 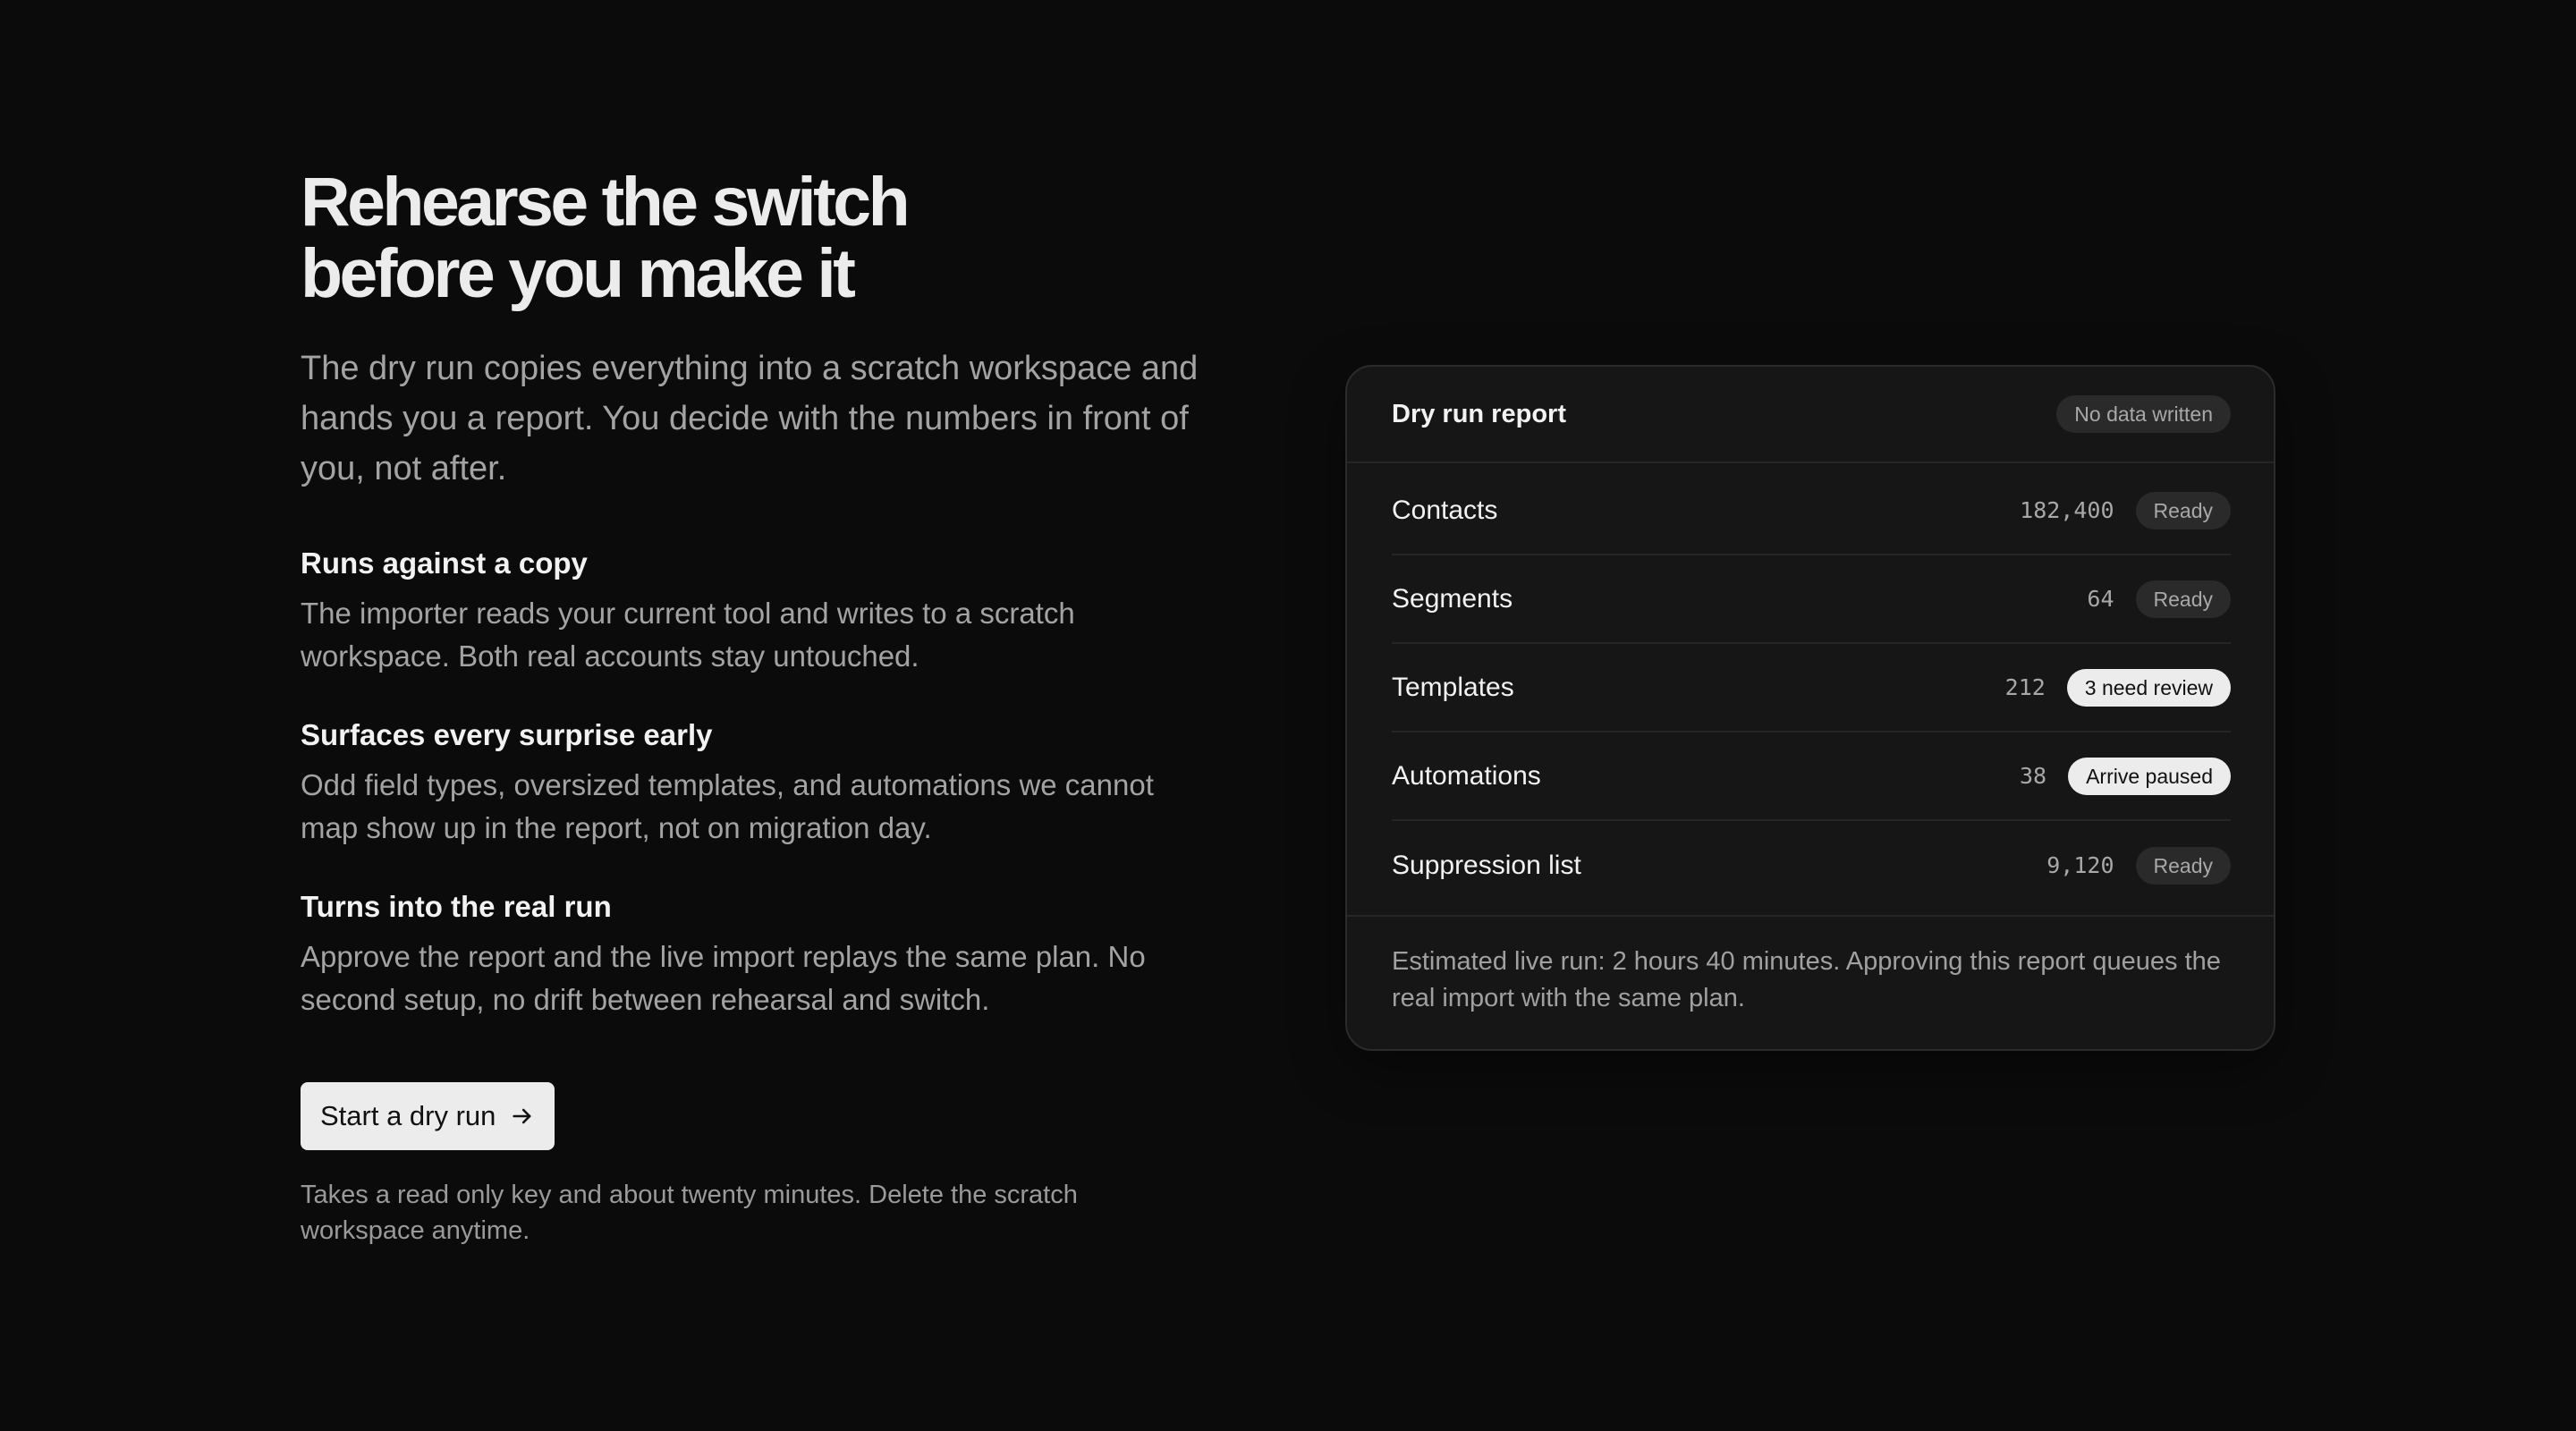 I want to click on report-header: Dry run report No data written, so click(x=1810, y=415).